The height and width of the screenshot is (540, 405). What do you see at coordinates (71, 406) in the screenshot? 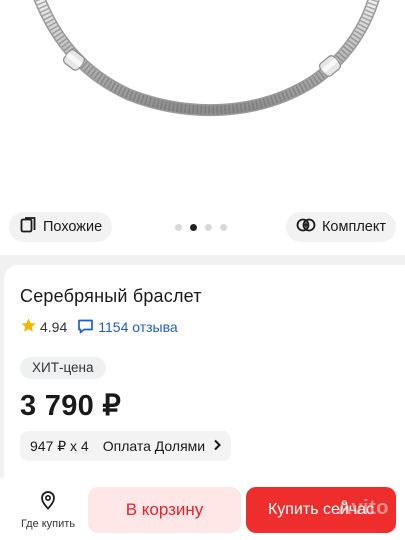
I see `product-price: 3 790 ₽` at bounding box center [71, 406].